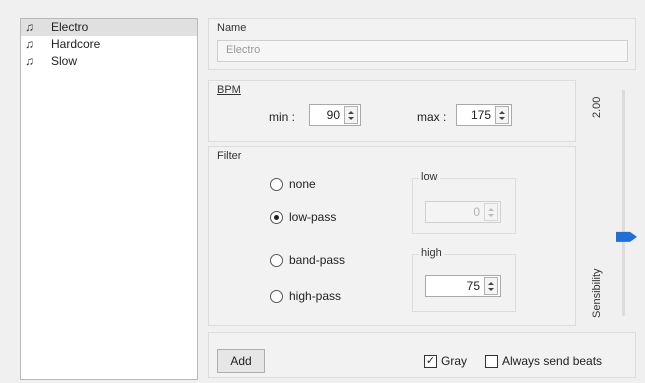 The height and width of the screenshot is (383, 645). I want to click on gray-checkbox: ✓ Gray, so click(445, 361).